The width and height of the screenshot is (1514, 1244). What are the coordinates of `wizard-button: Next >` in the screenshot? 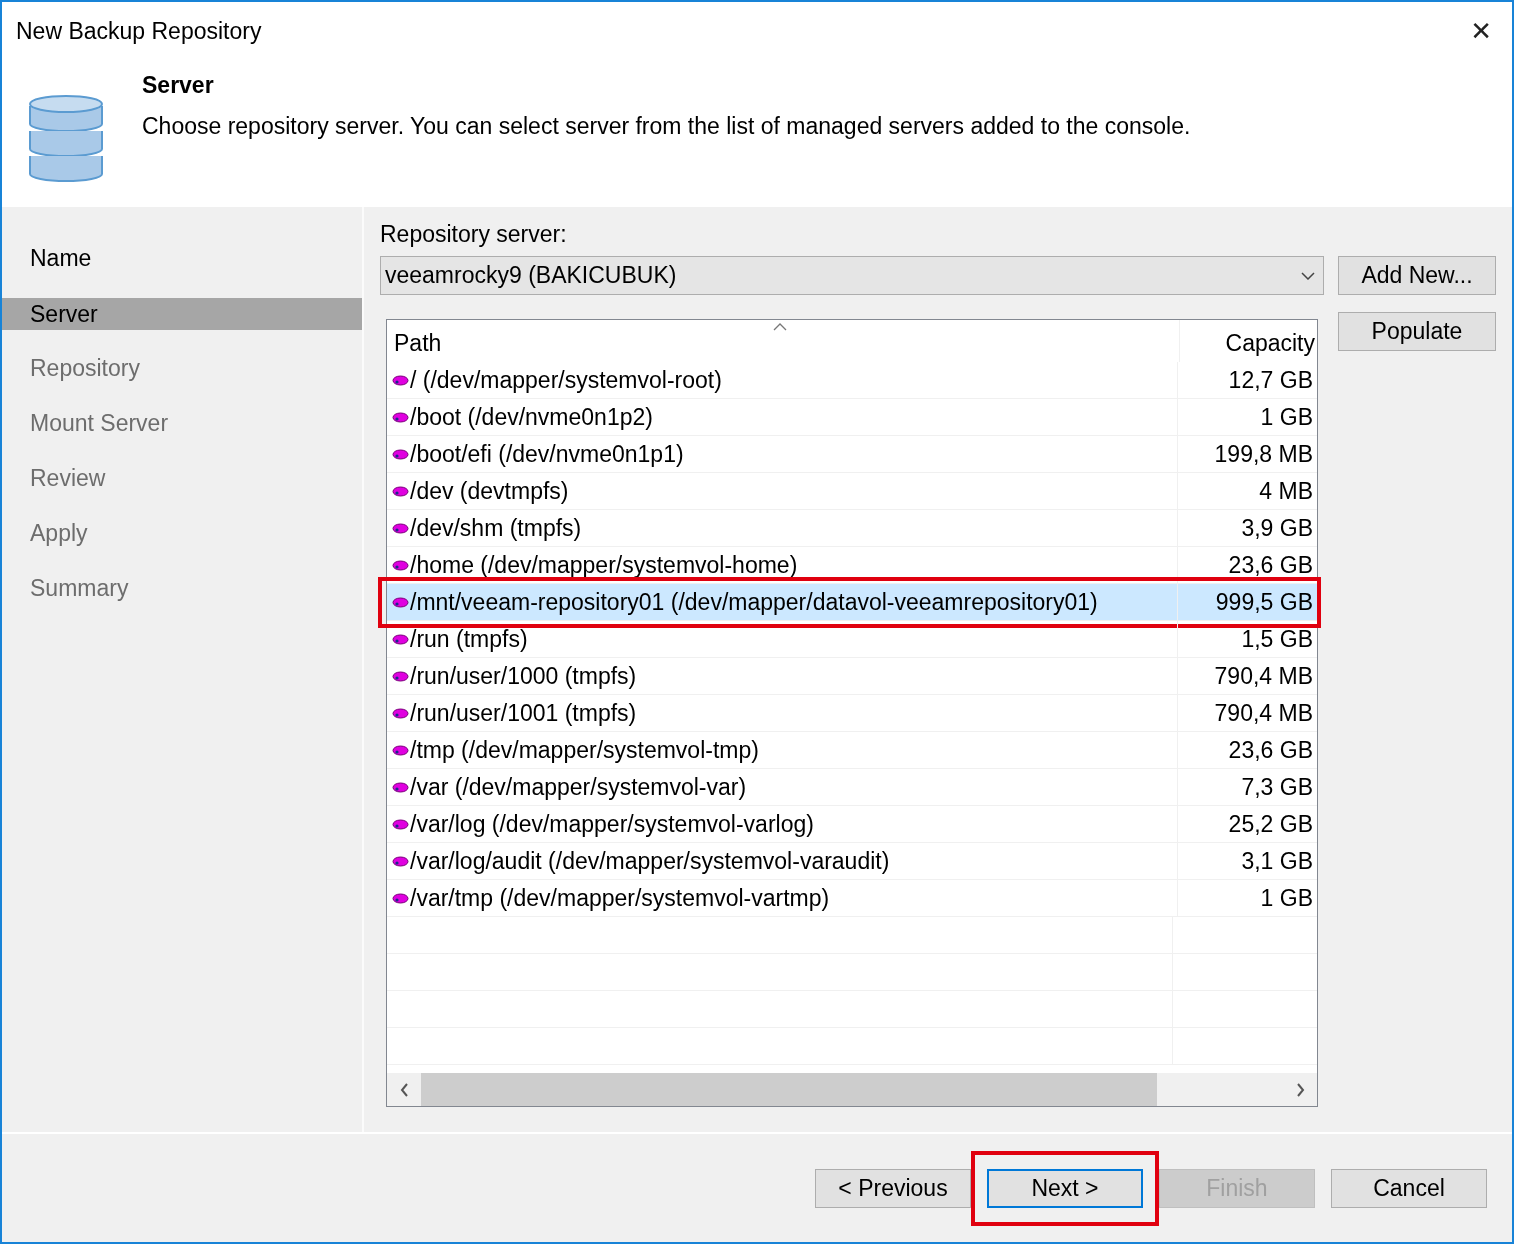 It's located at (1065, 1188).